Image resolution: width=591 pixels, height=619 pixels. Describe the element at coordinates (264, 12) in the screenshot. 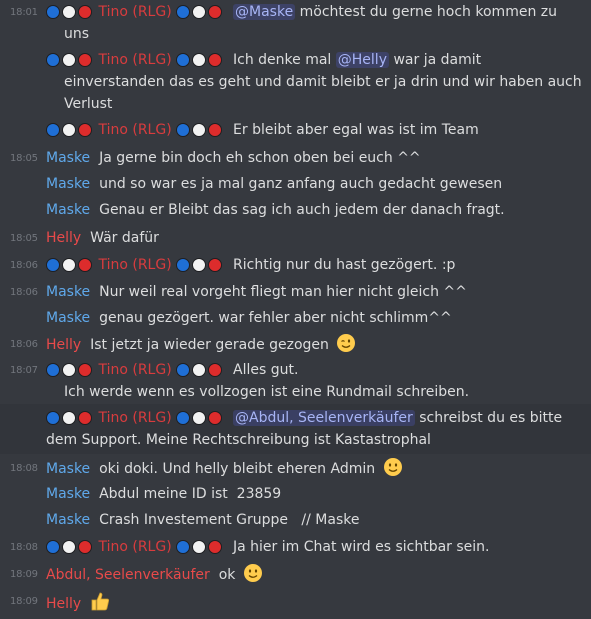

I see `user-mention: @Maske` at that location.